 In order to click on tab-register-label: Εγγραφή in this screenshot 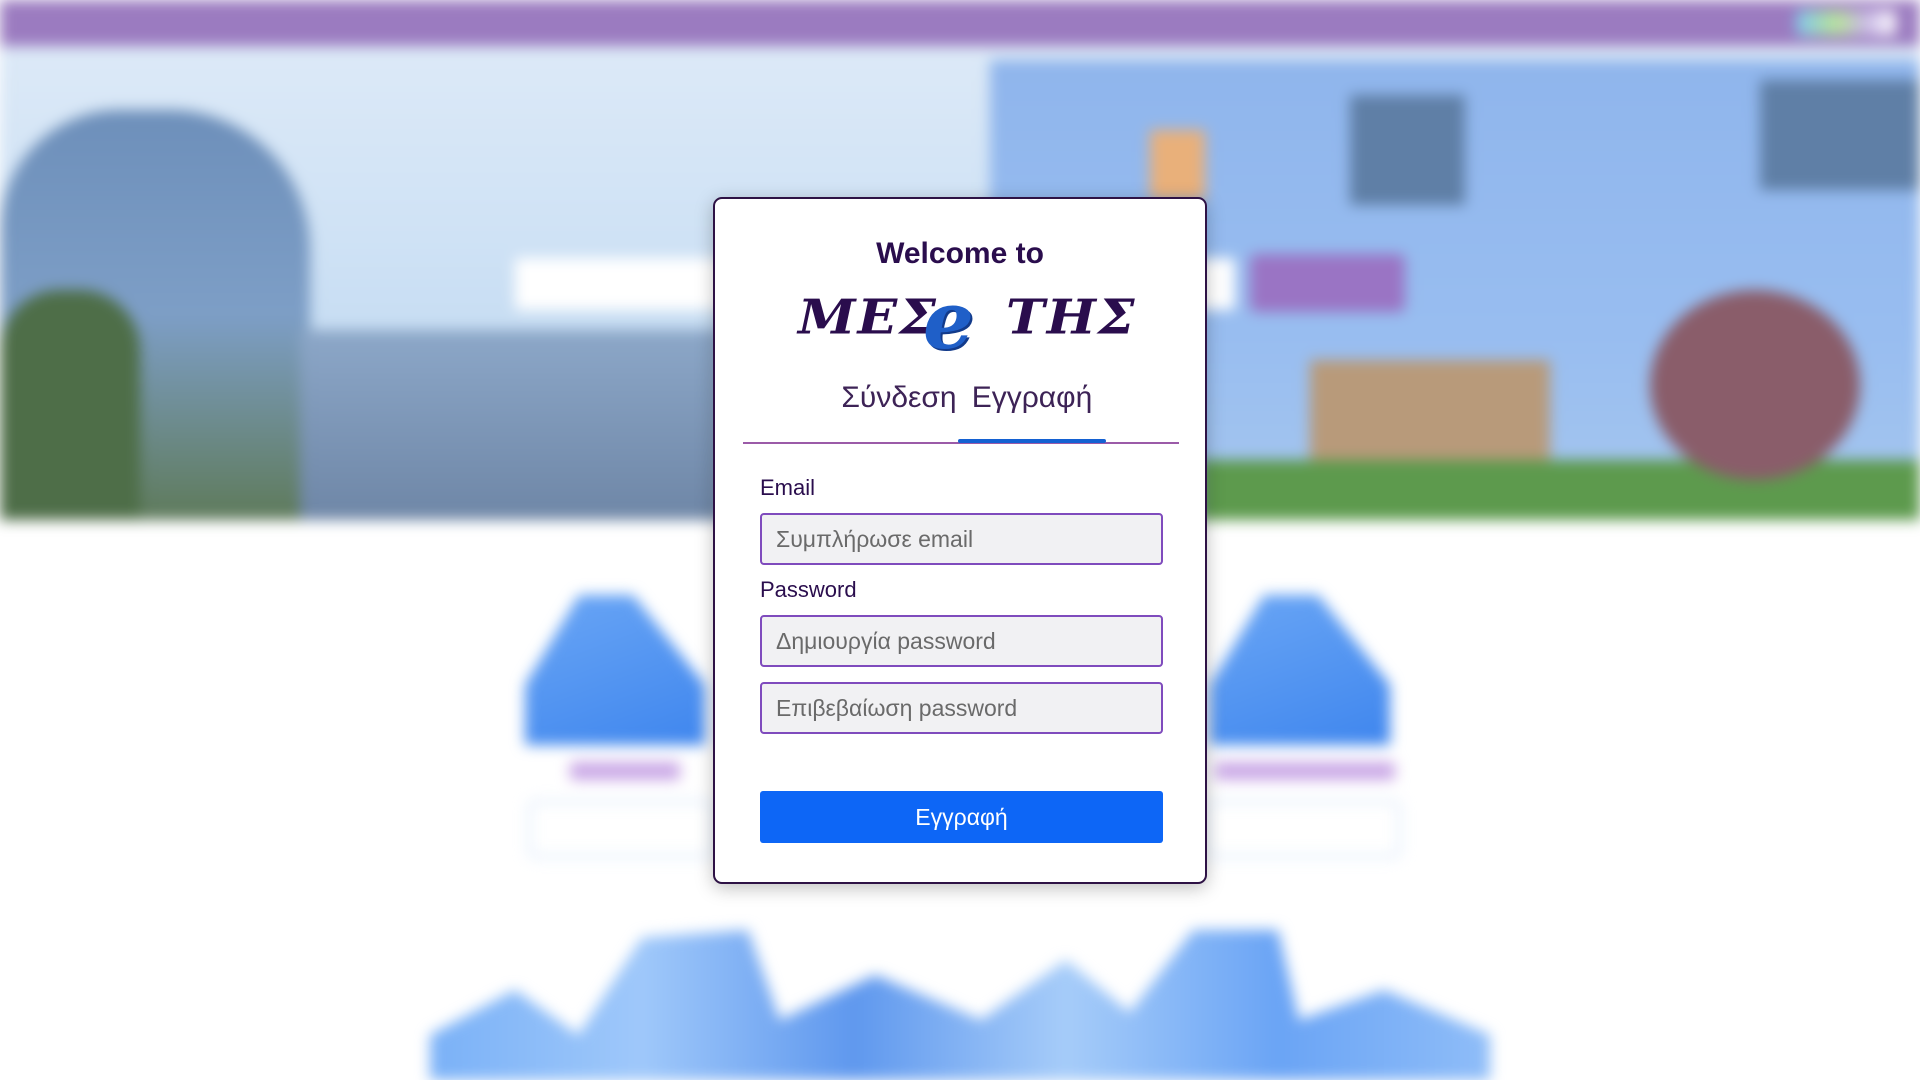, I will do `click(1032, 397)`.